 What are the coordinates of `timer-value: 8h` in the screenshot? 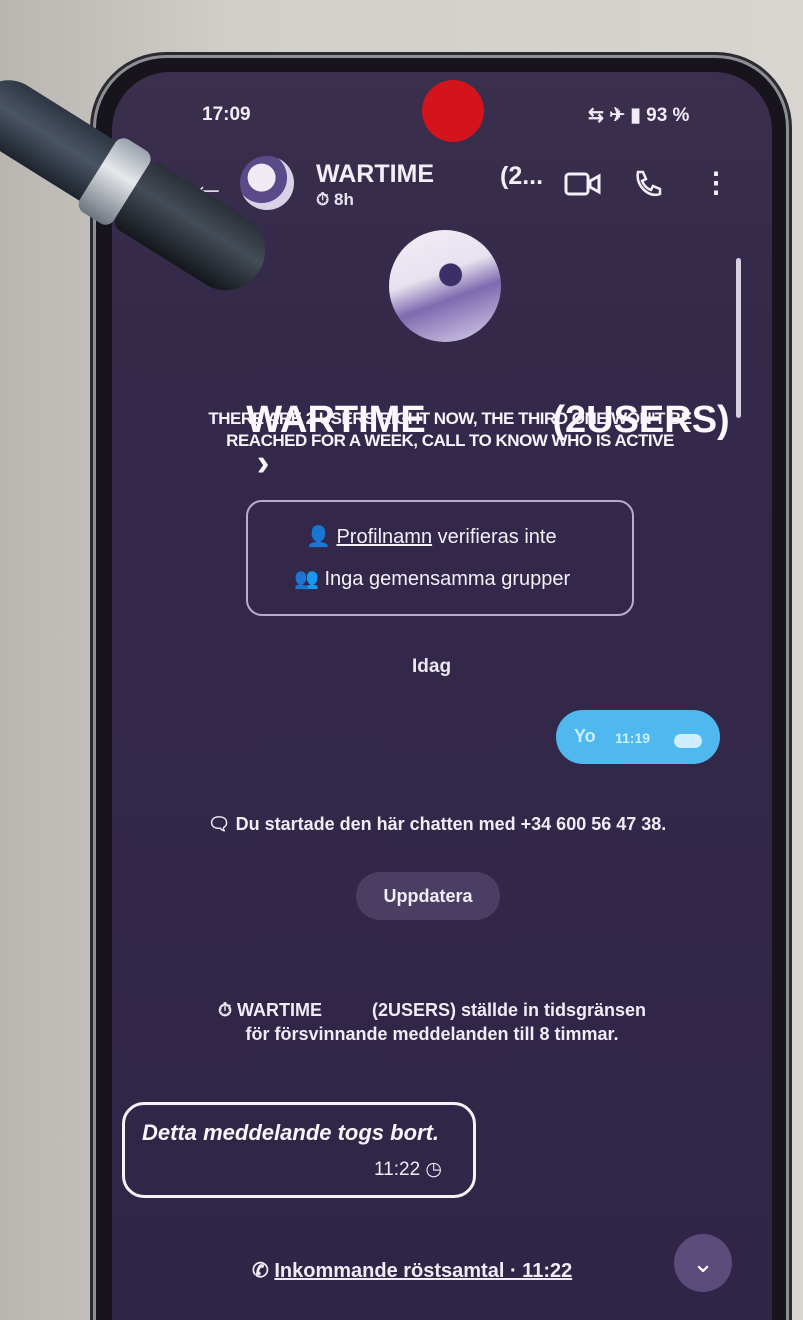 It's located at (344, 199).